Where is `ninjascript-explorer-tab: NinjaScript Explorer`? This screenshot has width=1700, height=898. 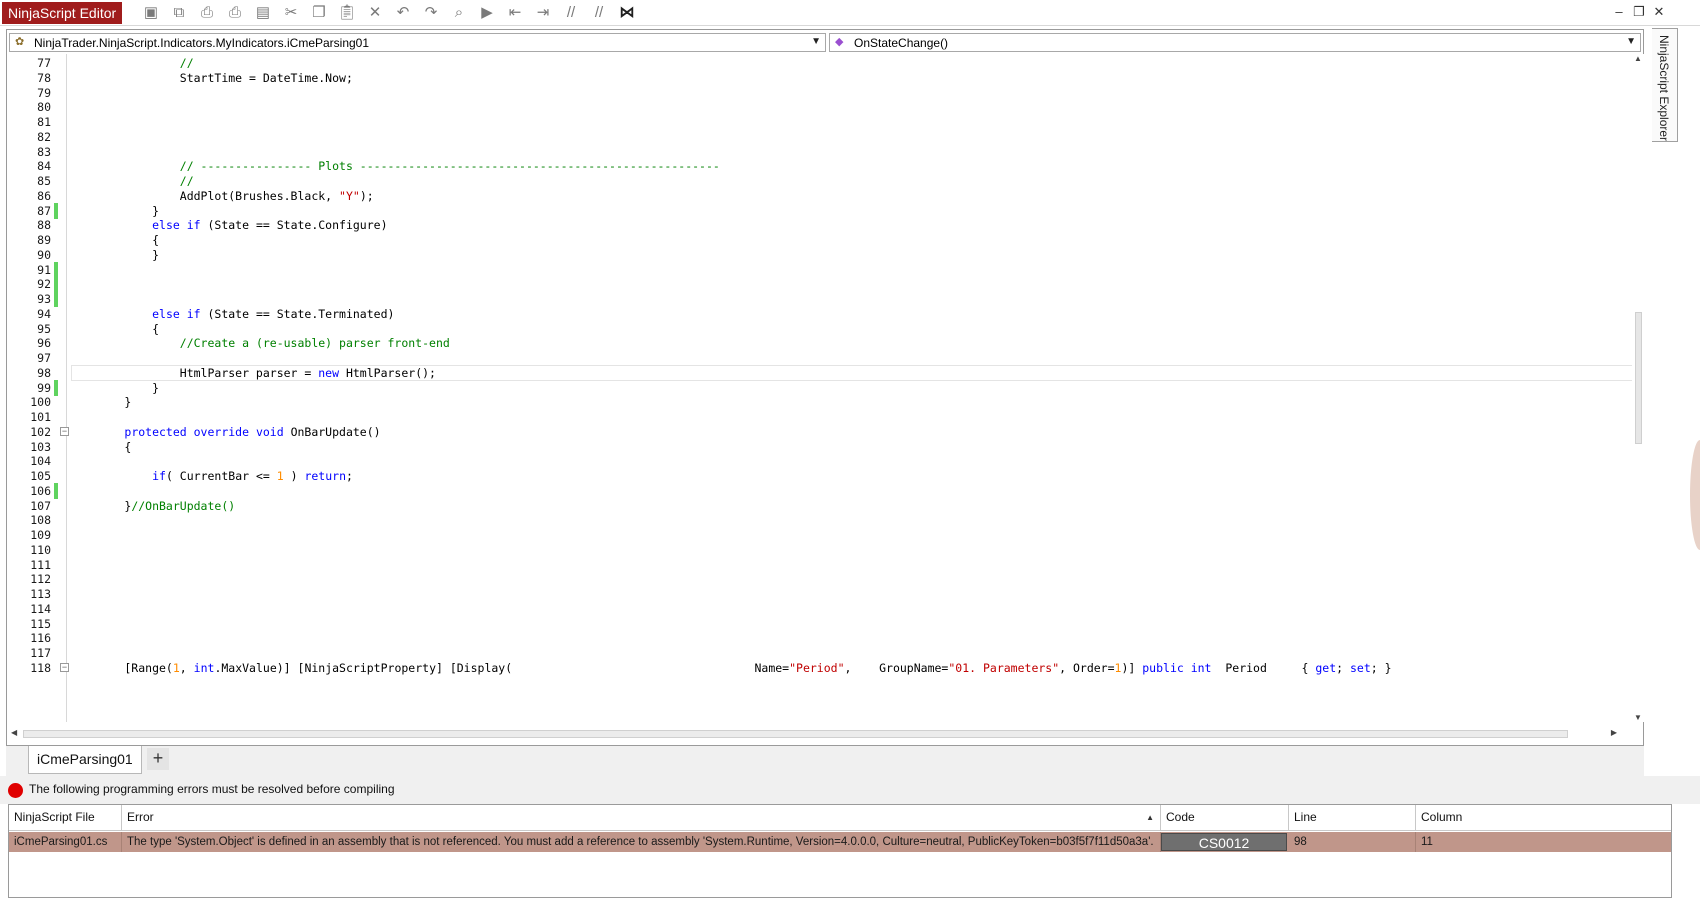 ninjascript-explorer-tab: NinjaScript Explorer is located at coordinates (1665, 85).